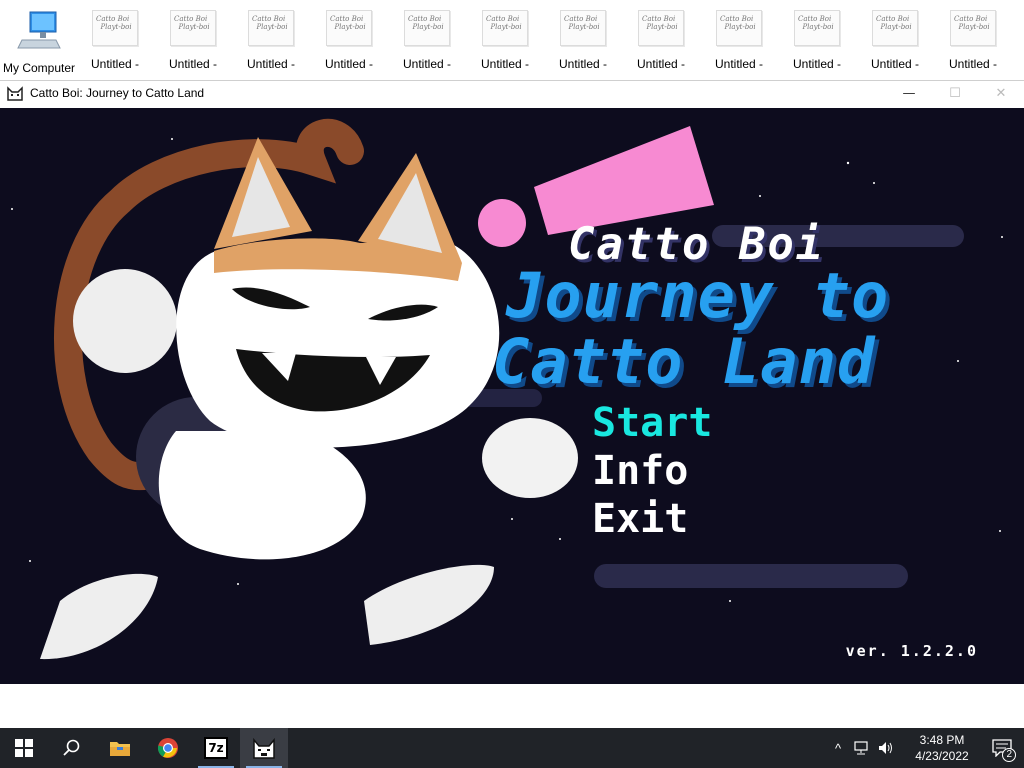 The width and height of the screenshot is (1024, 768). What do you see at coordinates (117, 93) in the screenshot?
I see `window-title: Catto Boi: Journey to Catto Land` at bounding box center [117, 93].